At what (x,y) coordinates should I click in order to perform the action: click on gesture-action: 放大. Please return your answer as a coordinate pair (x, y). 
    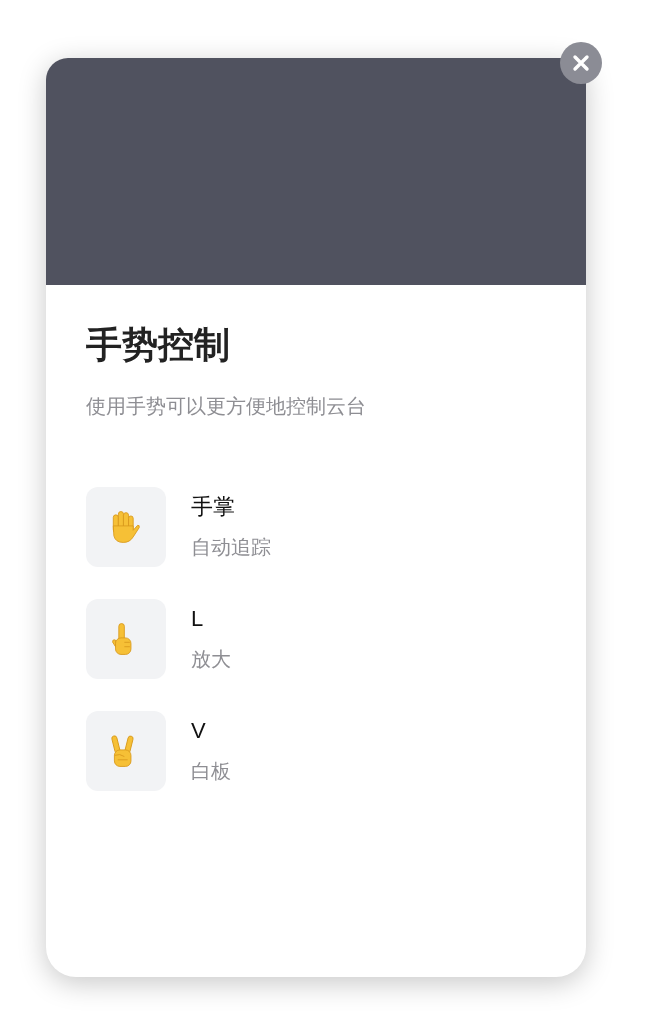
    Looking at the image, I should click on (211, 660).